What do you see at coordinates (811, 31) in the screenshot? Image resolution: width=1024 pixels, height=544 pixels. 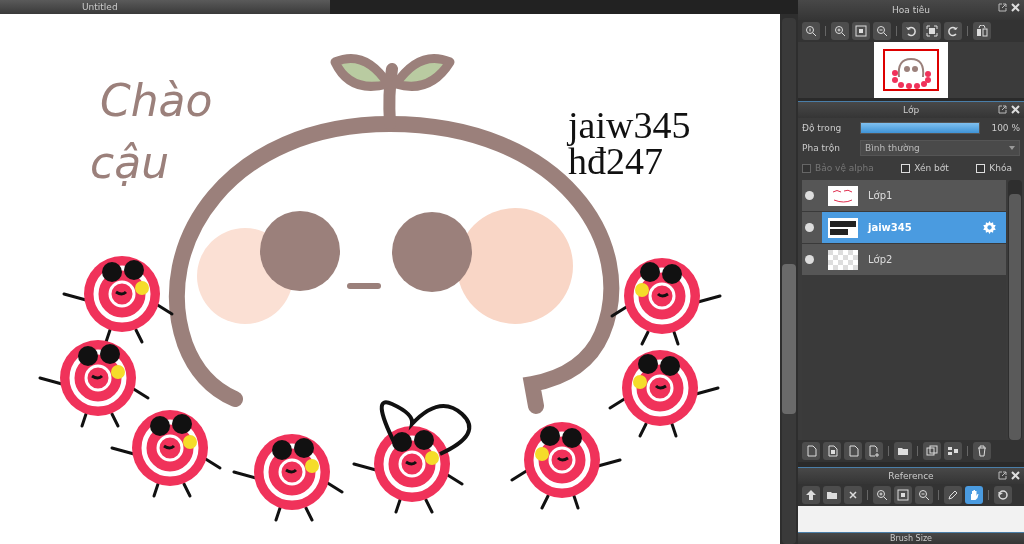 I see `zoom-icon` at bounding box center [811, 31].